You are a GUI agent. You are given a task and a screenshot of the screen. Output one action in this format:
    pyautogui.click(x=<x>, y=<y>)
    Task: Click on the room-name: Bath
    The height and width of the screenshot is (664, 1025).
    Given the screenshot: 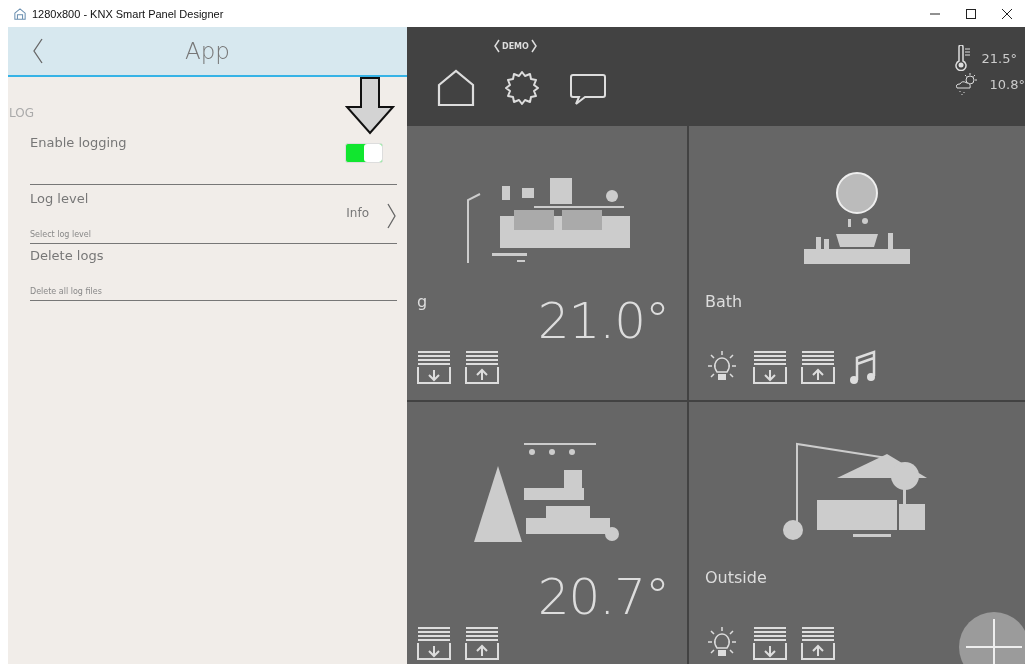 What is the action you would take?
    pyautogui.click(x=724, y=301)
    